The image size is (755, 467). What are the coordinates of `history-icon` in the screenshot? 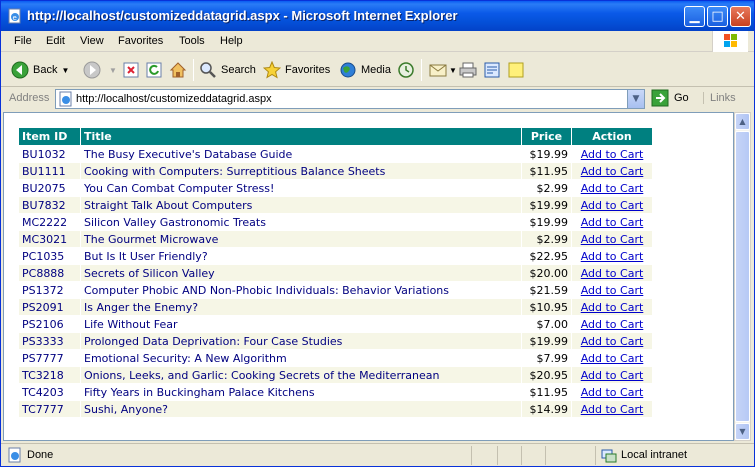 It's located at (406, 70).